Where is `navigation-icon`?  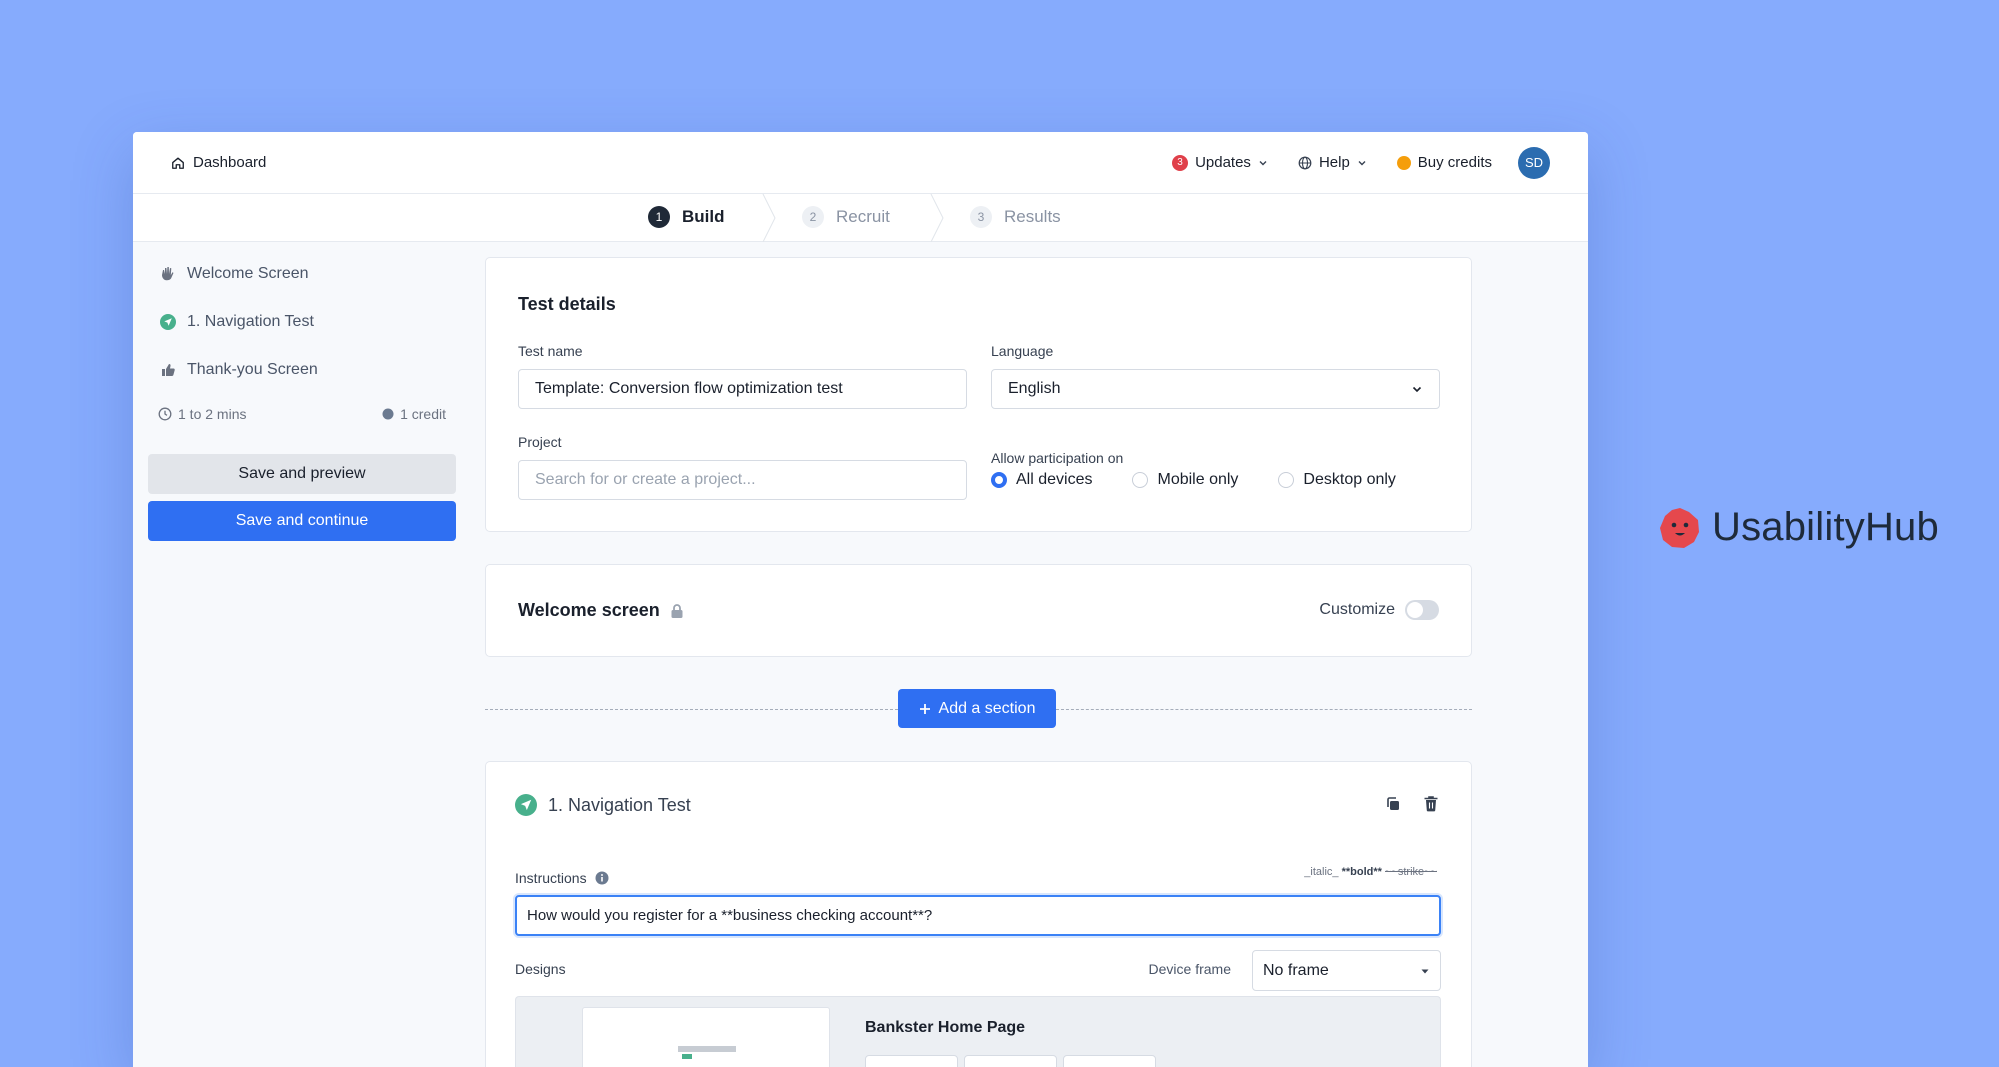
navigation-icon is located at coordinates (526, 805).